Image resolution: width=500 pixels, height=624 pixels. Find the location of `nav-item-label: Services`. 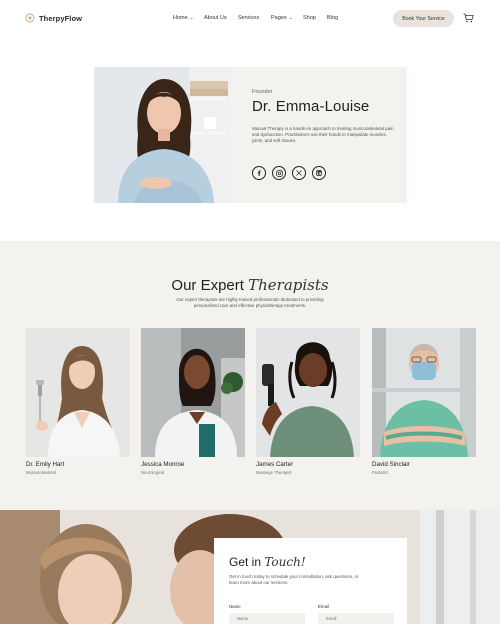

nav-item-label: Services is located at coordinates (249, 18).